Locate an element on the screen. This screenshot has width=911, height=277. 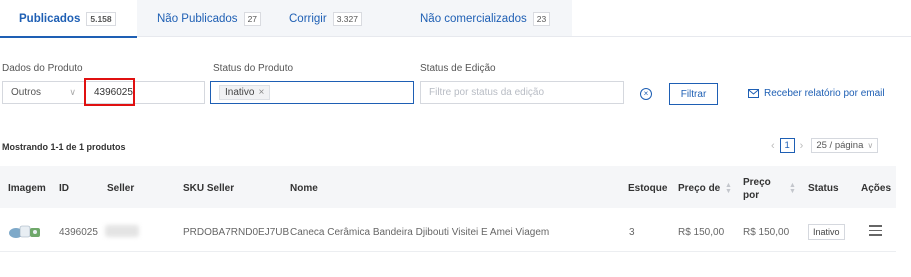
tab-label: Publicados is located at coordinates (50, 18).